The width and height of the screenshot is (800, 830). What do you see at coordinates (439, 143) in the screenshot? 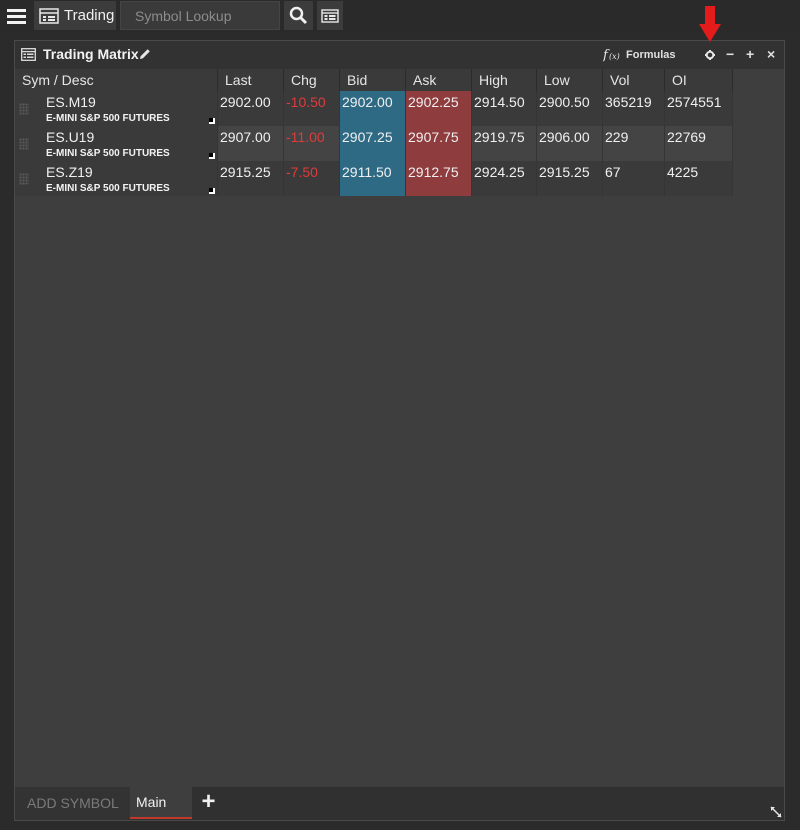
I see `cell-ask: 2907.75` at bounding box center [439, 143].